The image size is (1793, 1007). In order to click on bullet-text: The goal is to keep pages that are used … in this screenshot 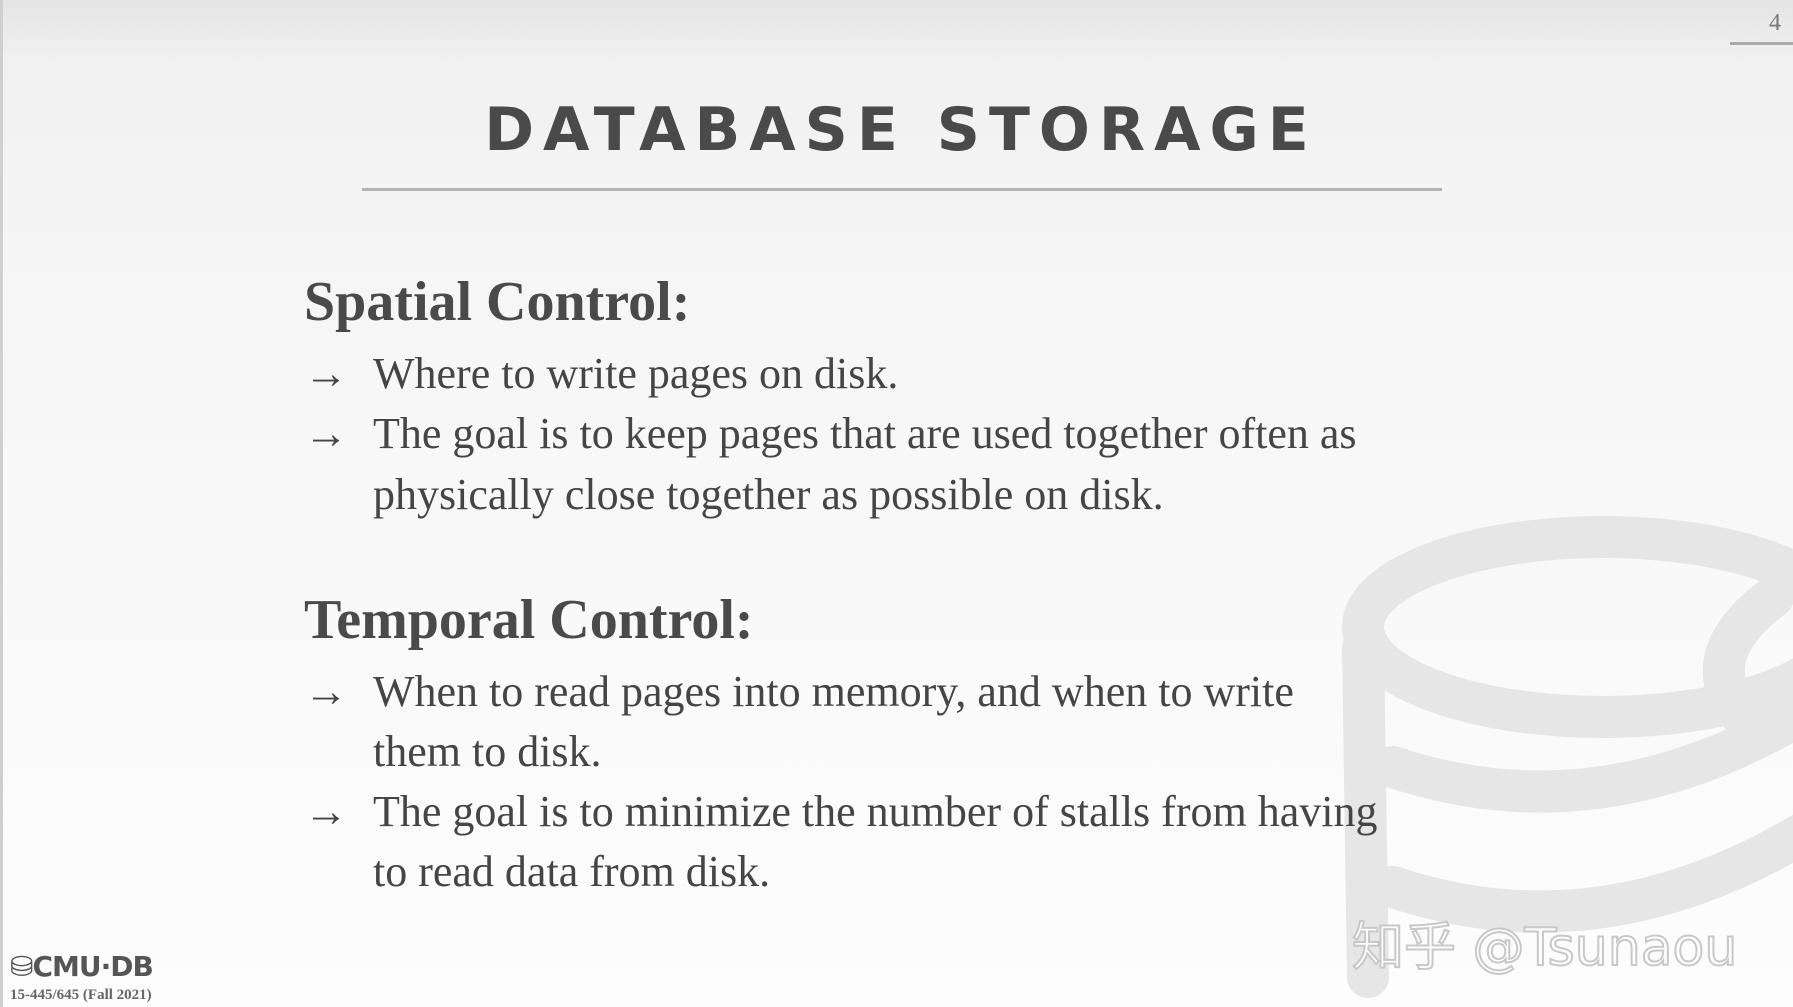, I will do `click(865, 433)`.